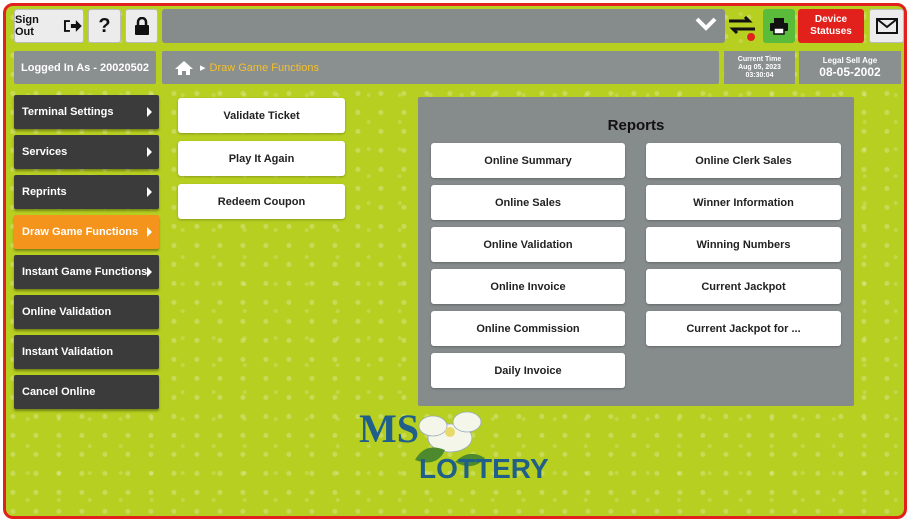 This screenshot has height=521, width=910. I want to click on legal-age-value: 08-05-2002, so click(850, 72).